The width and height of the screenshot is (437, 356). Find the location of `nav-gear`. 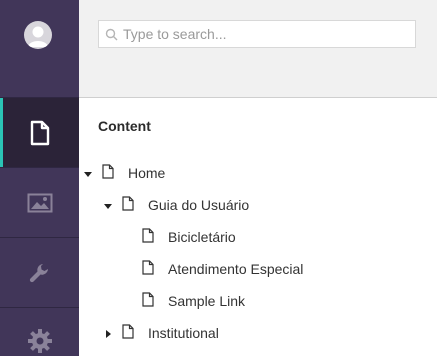

nav-gear is located at coordinates (39, 331).